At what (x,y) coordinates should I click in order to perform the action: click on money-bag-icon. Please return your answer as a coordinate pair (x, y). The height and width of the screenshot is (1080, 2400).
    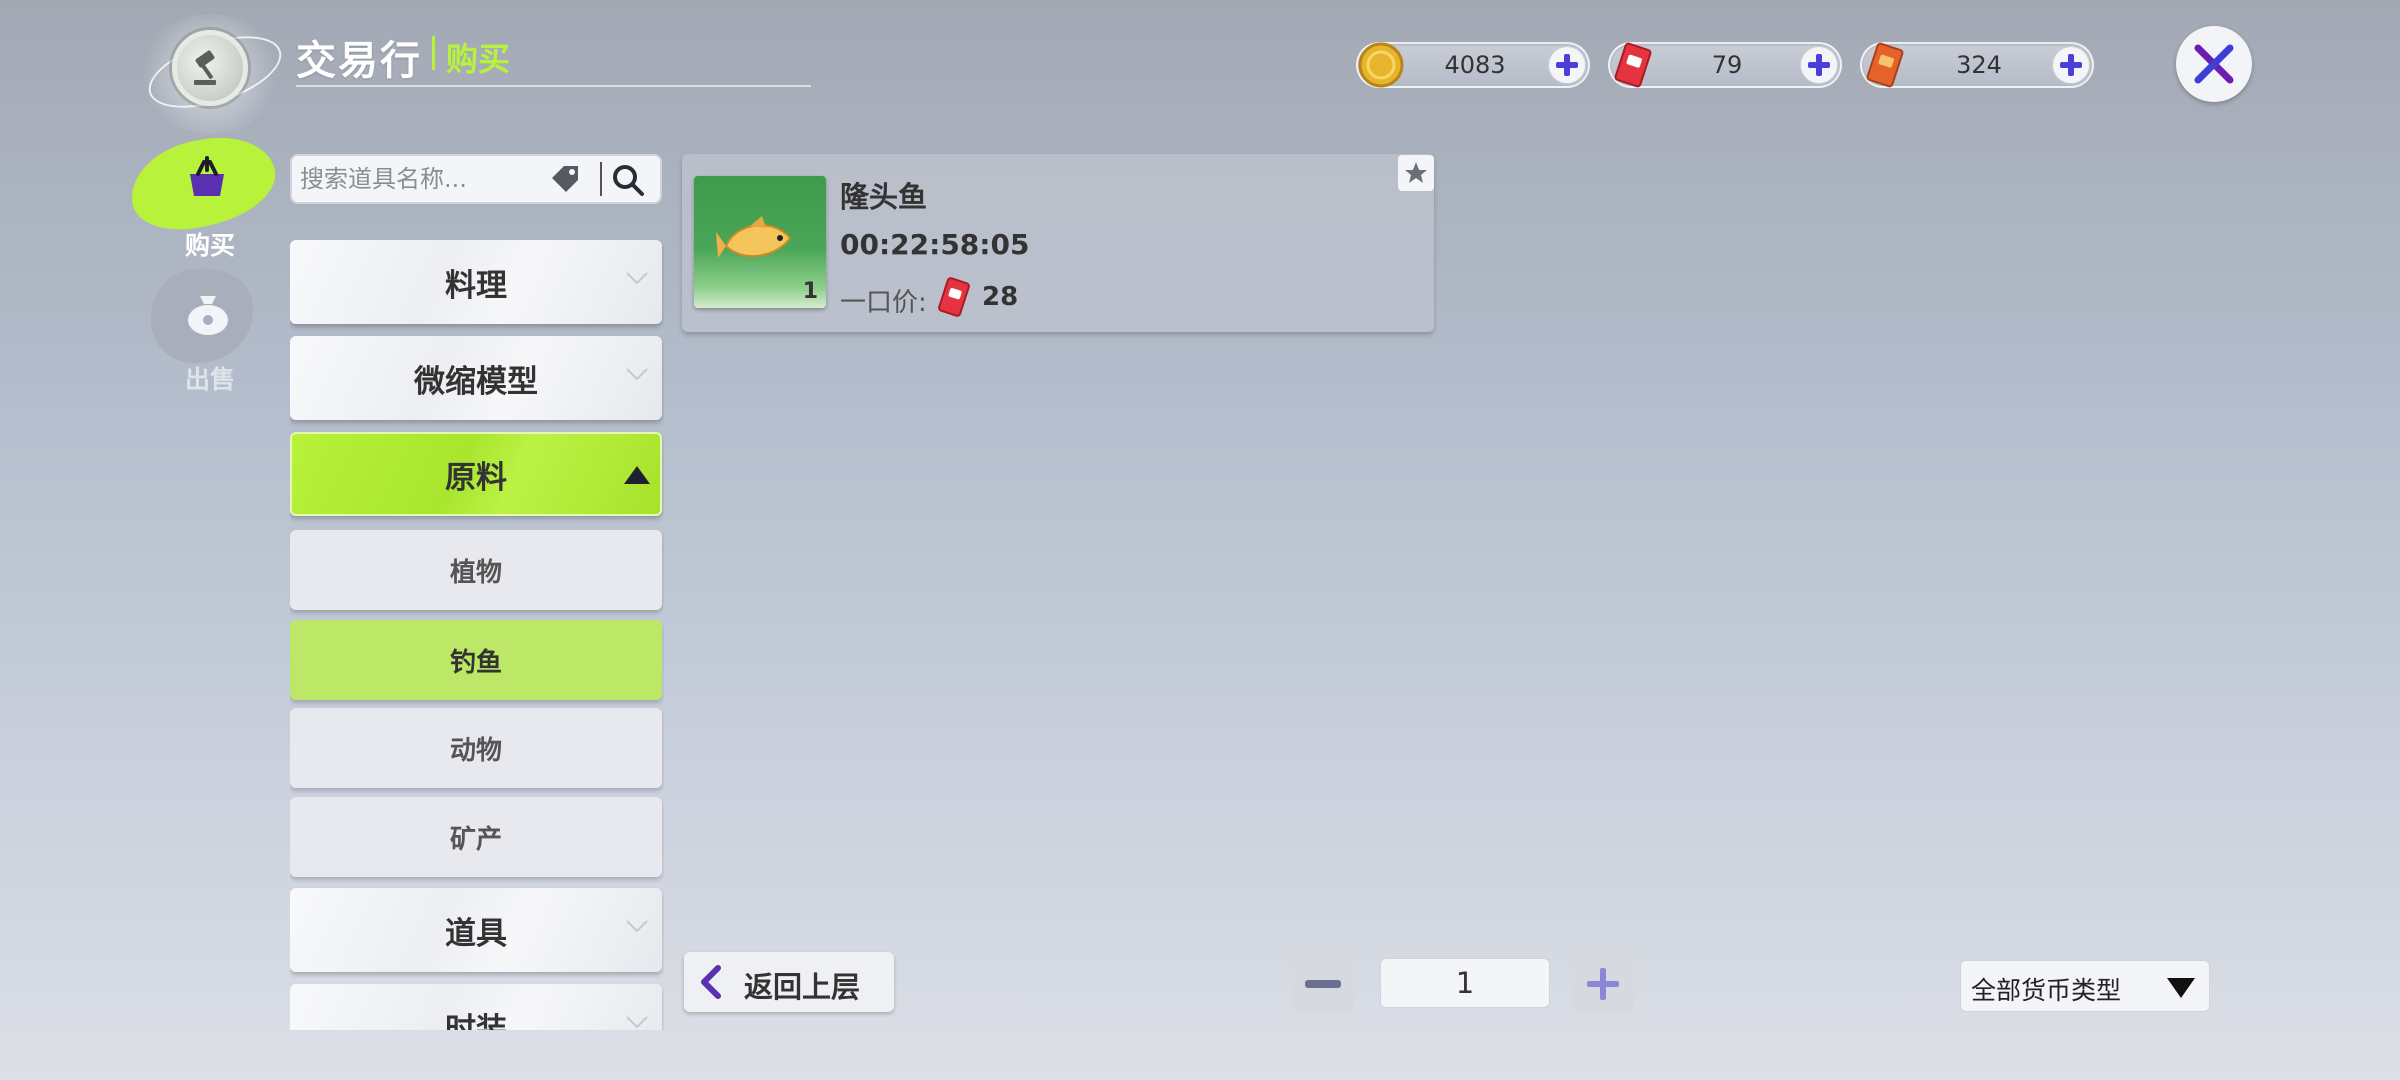
    Looking at the image, I should click on (208, 313).